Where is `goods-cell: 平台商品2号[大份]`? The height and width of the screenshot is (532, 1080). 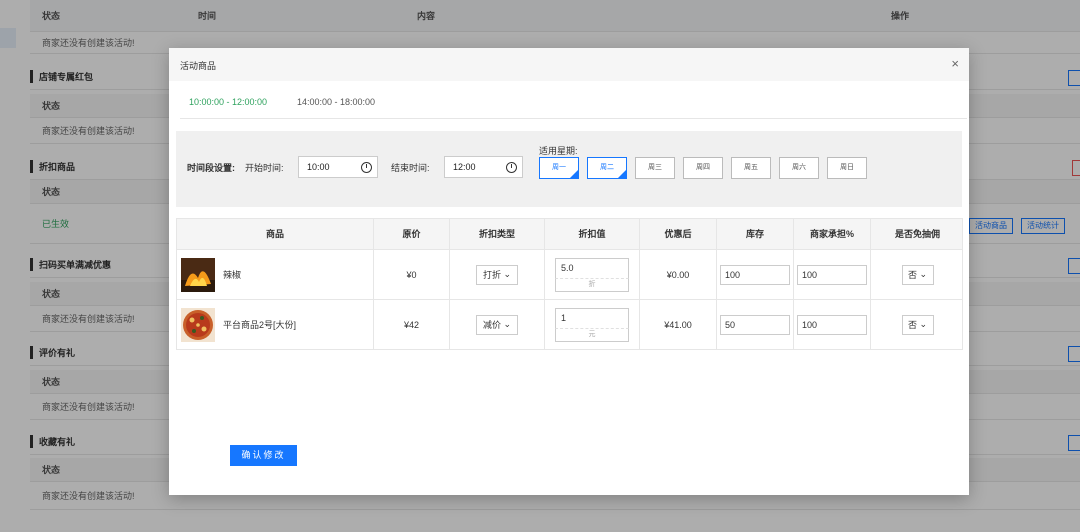 goods-cell: 平台商品2号[大份] is located at coordinates (275, 324).